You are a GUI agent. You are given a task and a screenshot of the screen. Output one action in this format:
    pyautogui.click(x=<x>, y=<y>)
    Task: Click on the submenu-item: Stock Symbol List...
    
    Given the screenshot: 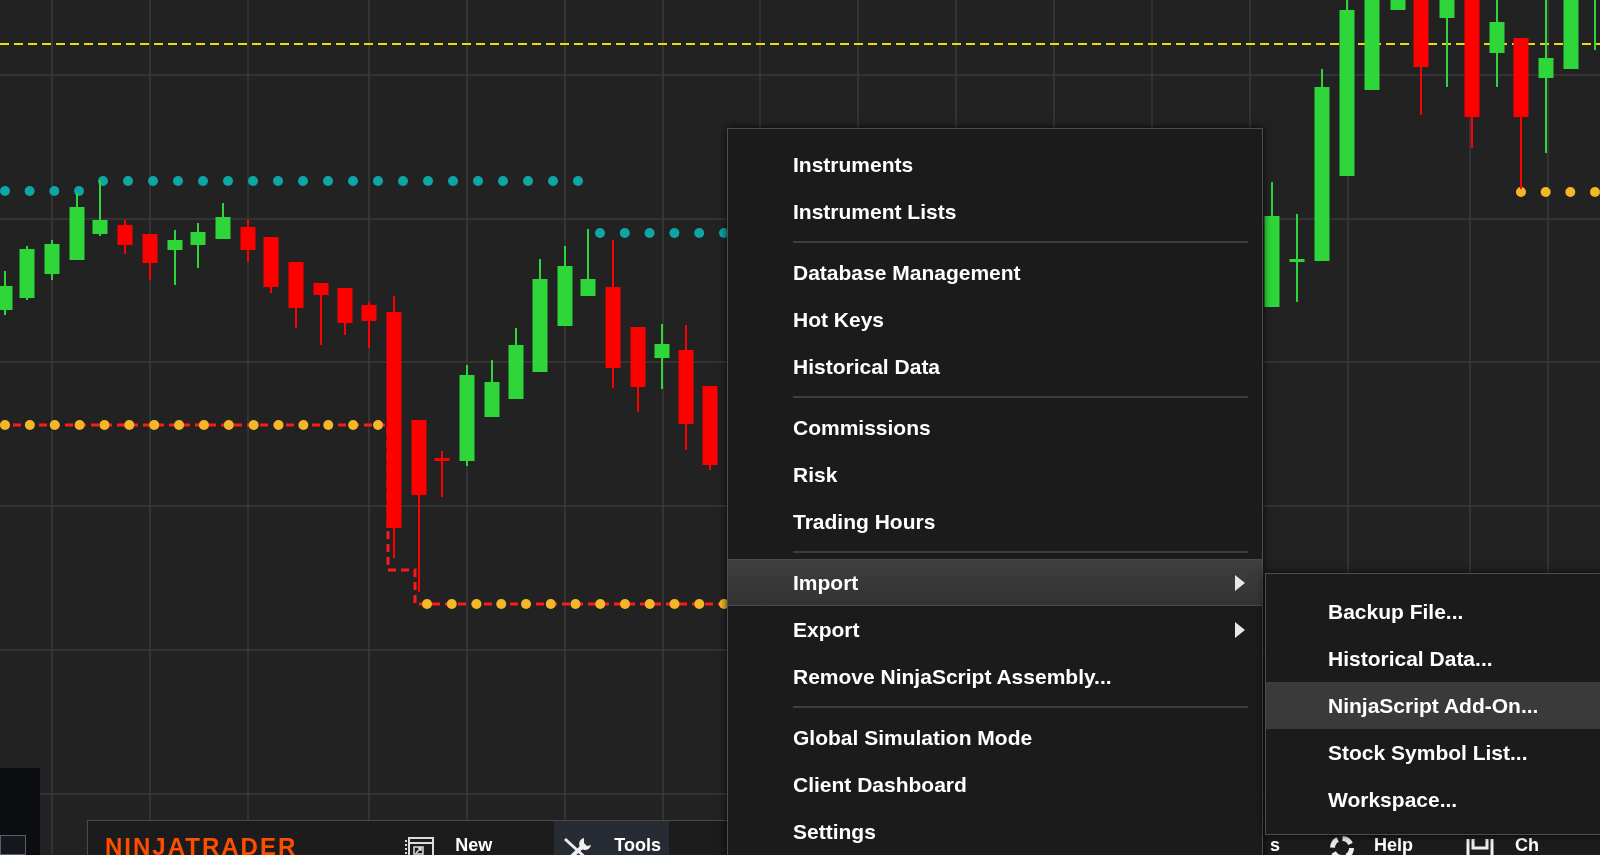 What is the action you would take?
    pyautogui.click(x=1433, y=752)
    